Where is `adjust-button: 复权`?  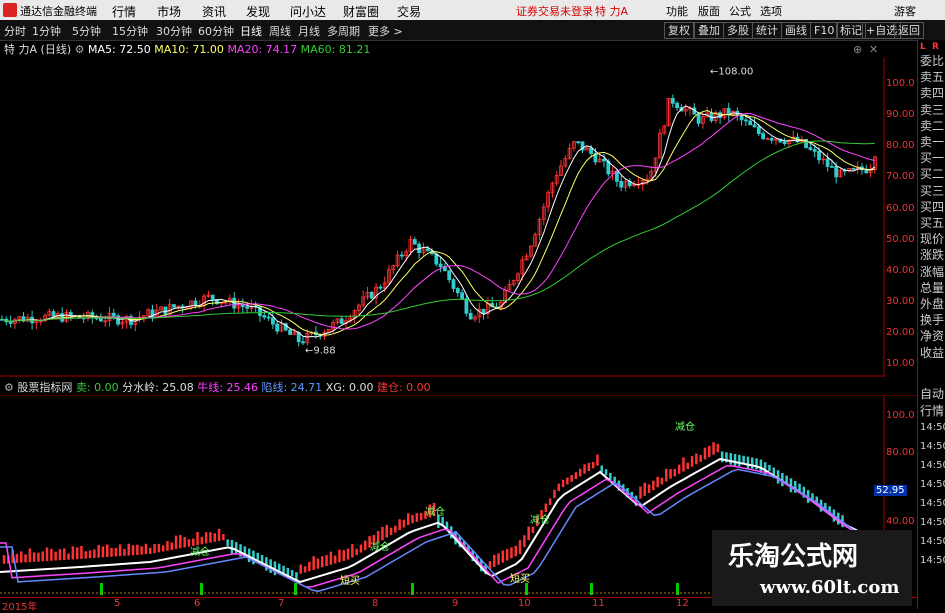
adjust-button: 复权 is located at coordinates (679, 30).